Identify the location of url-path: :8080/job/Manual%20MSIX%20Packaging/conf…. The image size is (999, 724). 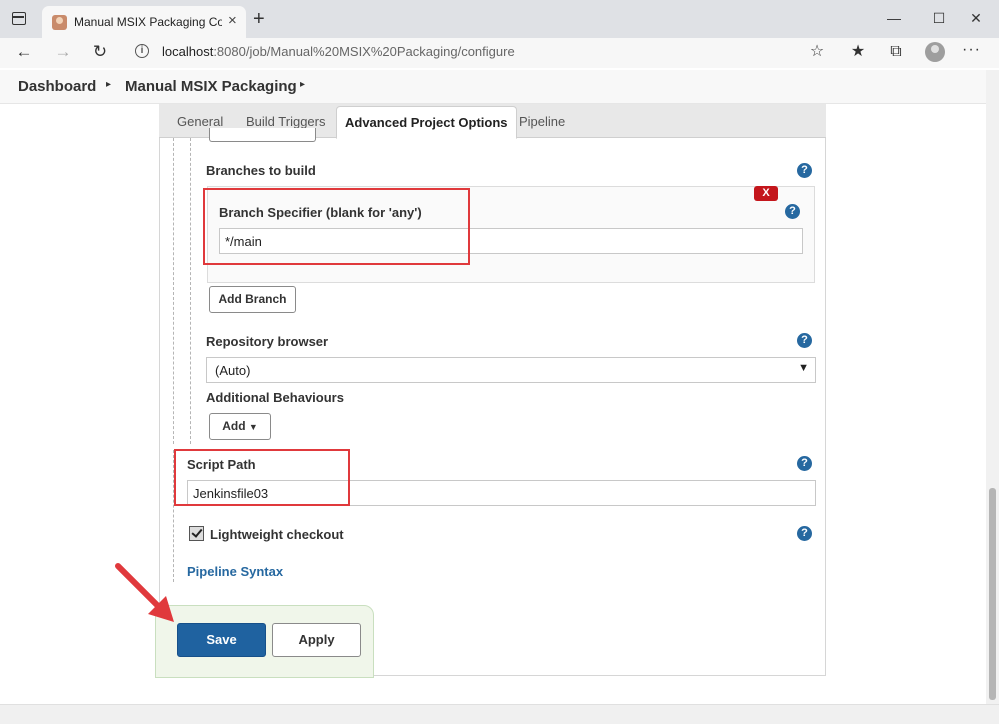
(364, 51).